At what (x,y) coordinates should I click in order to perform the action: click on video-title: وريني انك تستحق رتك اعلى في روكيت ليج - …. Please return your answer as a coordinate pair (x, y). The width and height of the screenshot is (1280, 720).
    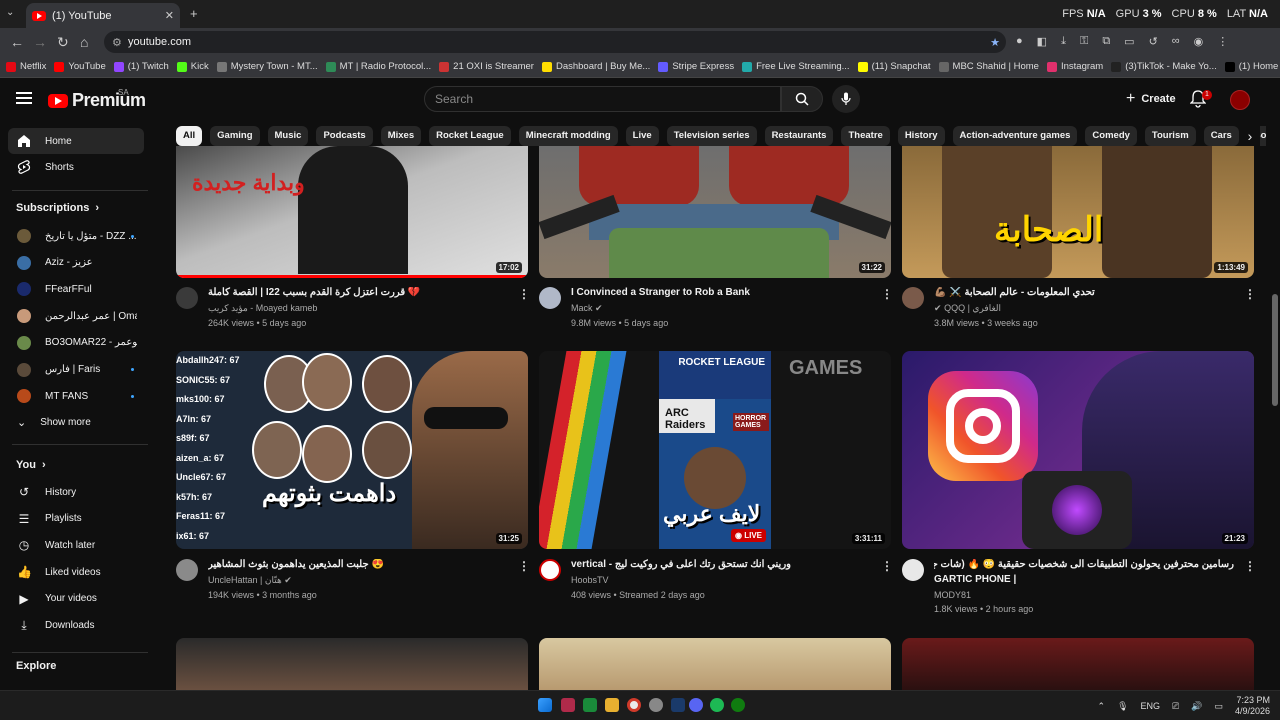
    Looking at the image, I should click on (721, 564).